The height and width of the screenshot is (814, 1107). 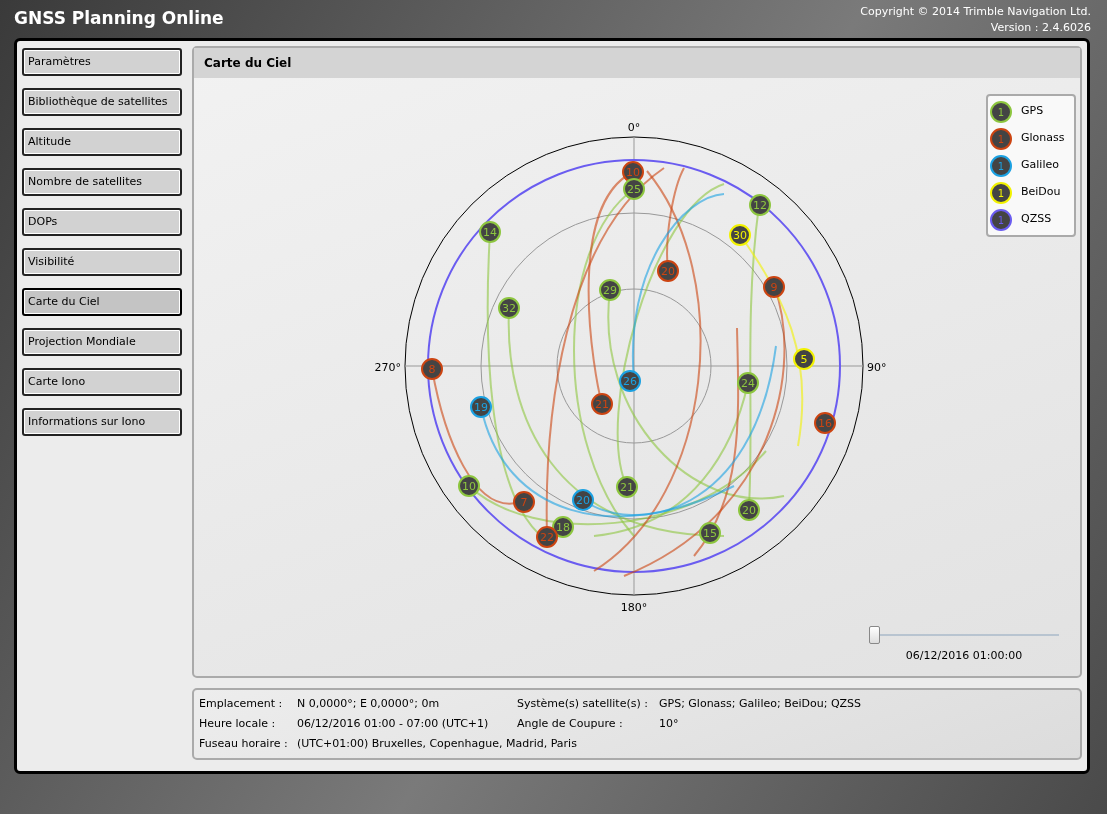 What do you see at coordinates (740, 235) in the screenshot?
I see `satellite-marker: 30` at bounding box center [740, 235].